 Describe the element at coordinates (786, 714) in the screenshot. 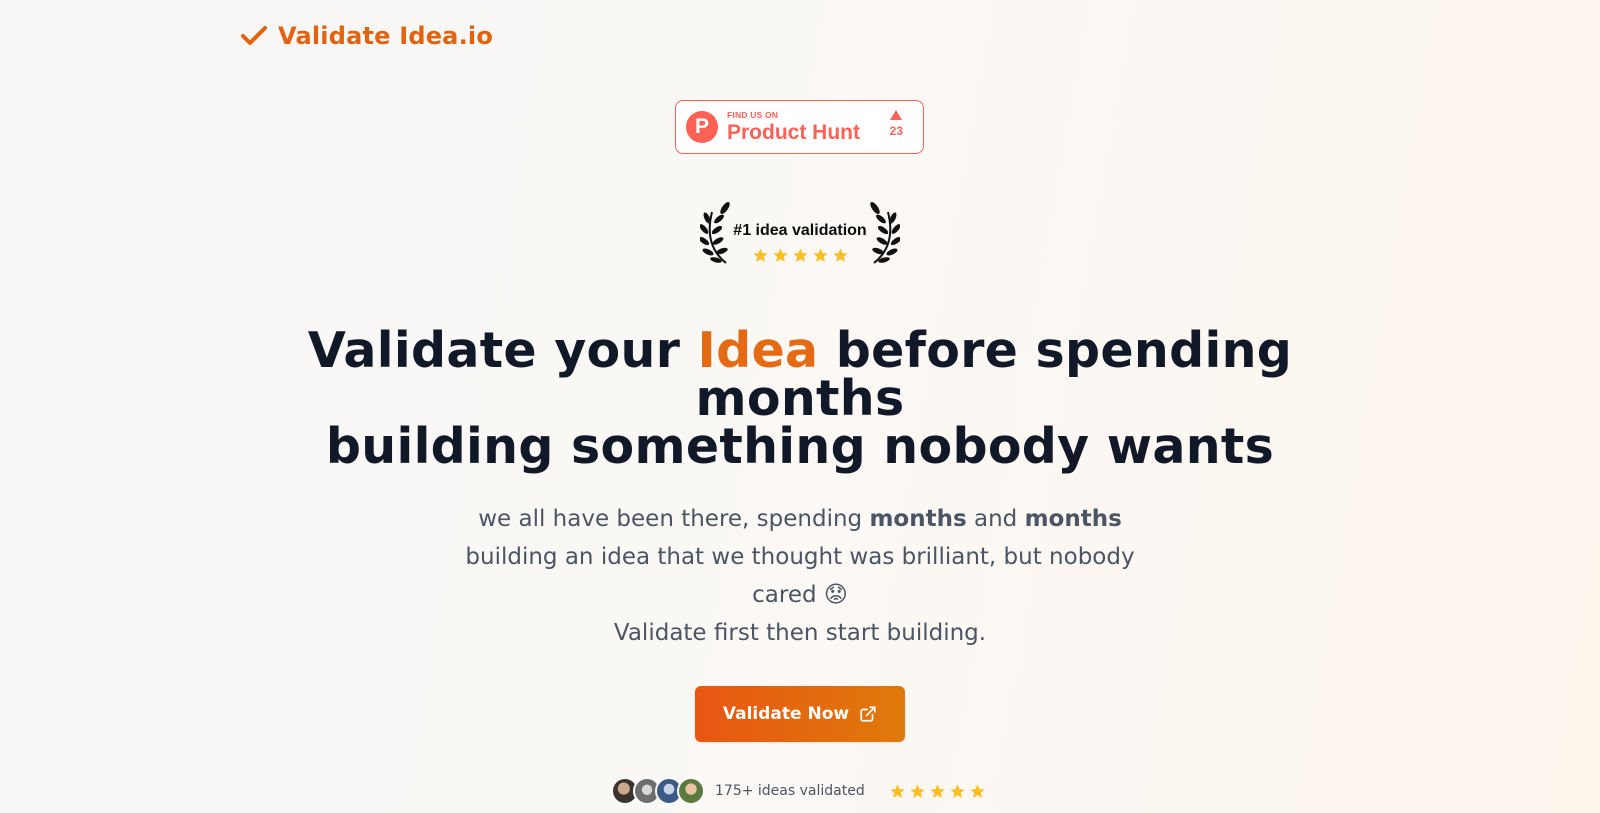

I see `validate-now-label: Validate Now` at that location.